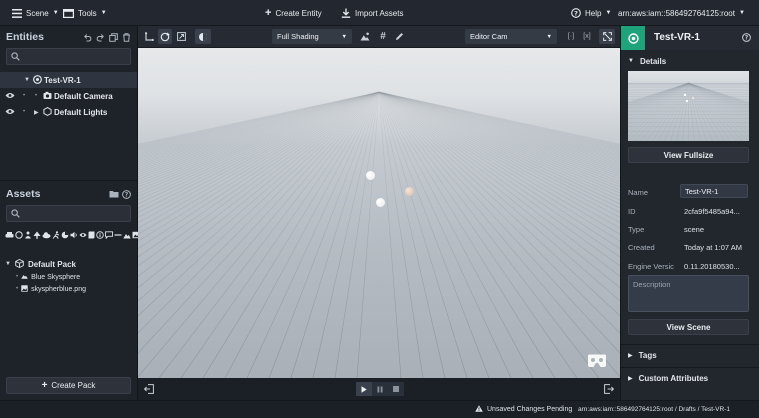 The width and height of the screenshot is (759, 418). Describe the element at coordinates (690, 378) in the screenshot. I see `custom-attributes-section-header: ▶ Custom Attributes` at that location.